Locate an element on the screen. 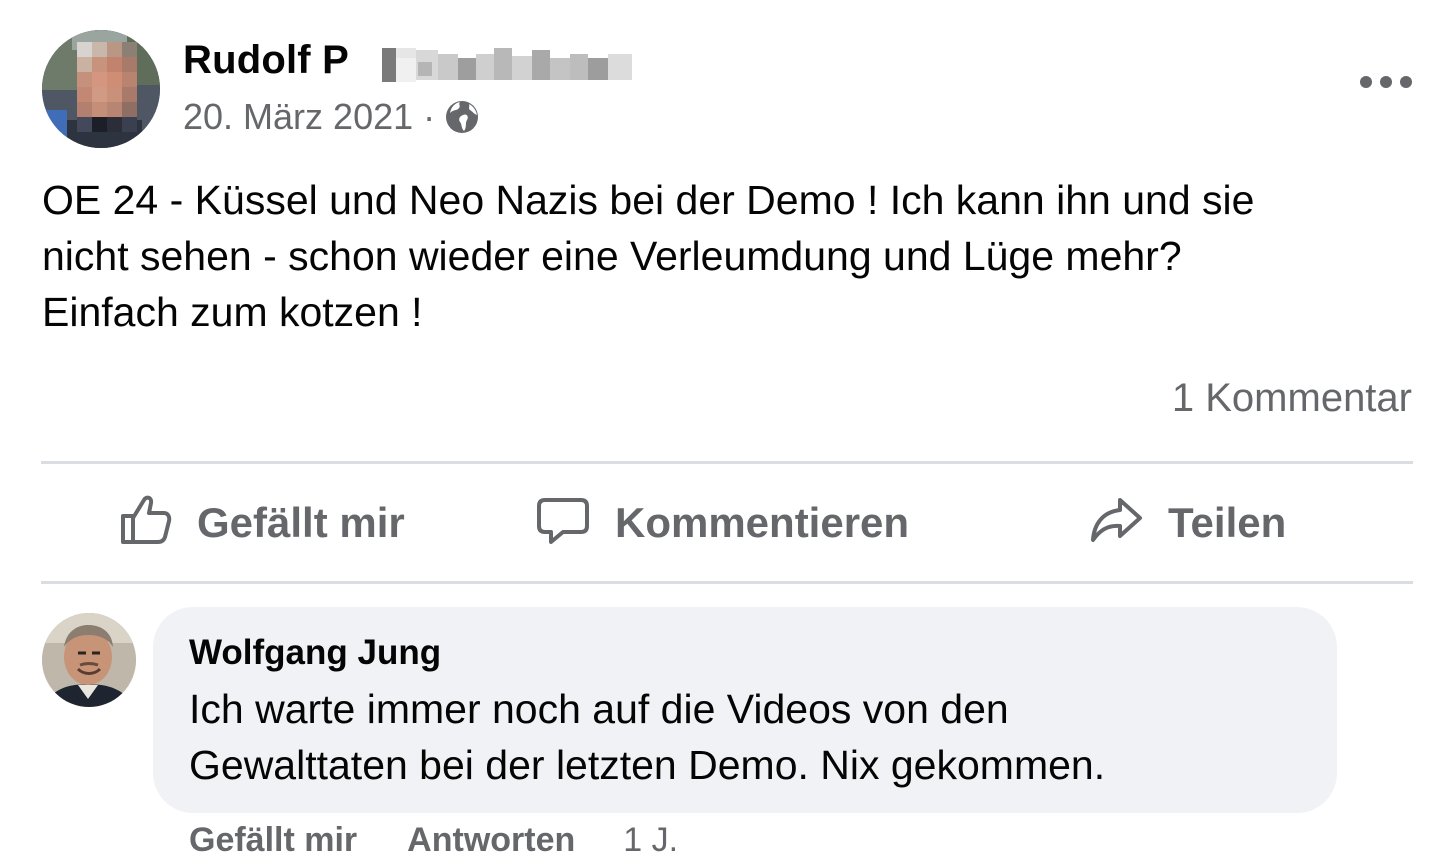  comment-button: Kommentieren is located at coordinates (722, 522).